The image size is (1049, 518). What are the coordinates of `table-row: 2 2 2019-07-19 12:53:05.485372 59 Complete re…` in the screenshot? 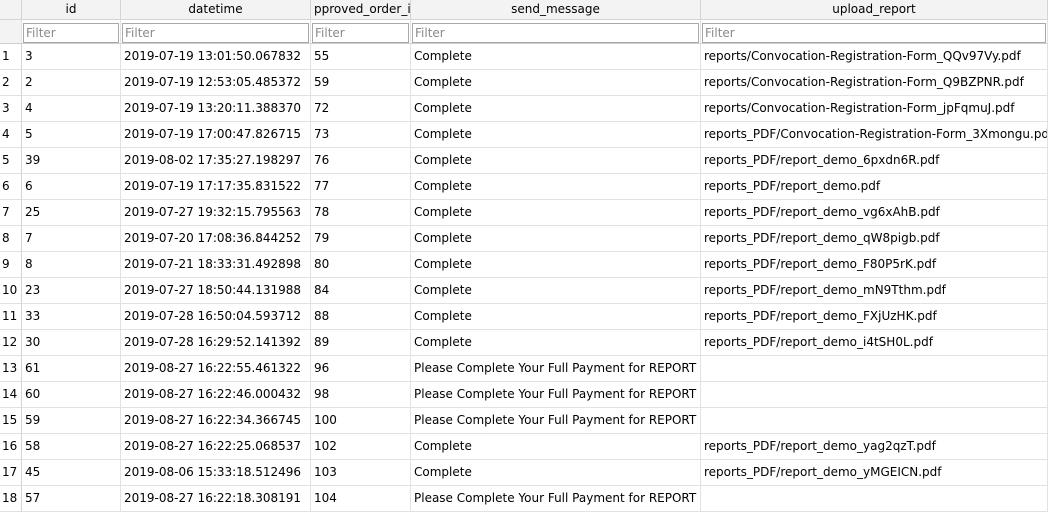 It's located at (524, 83).